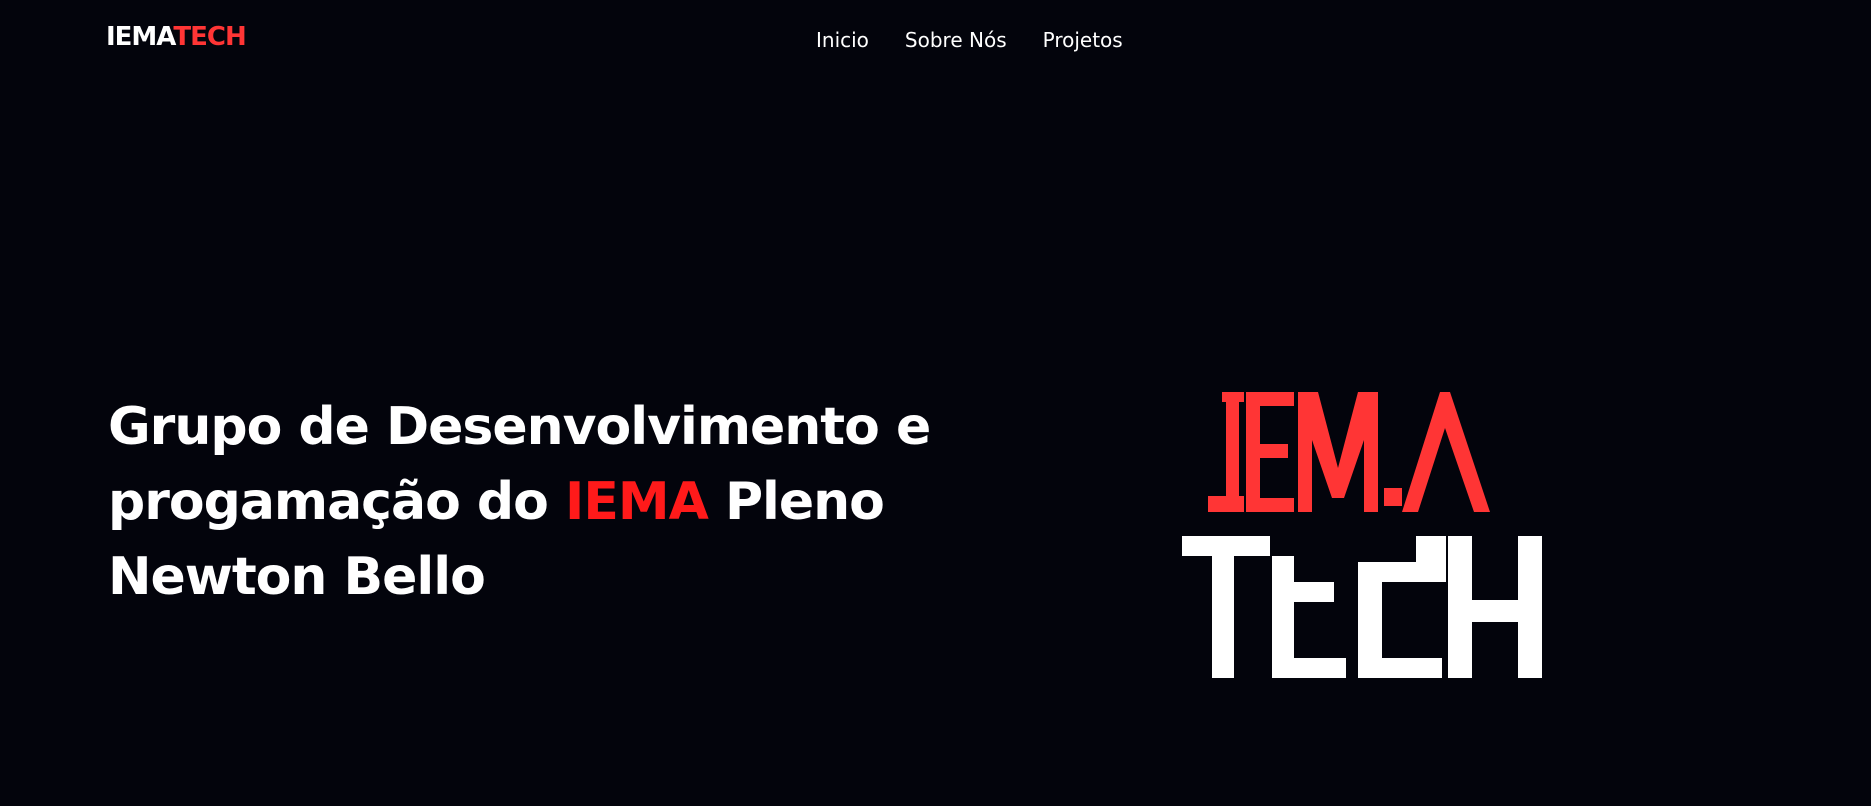 The image size is (1871, 806). I want to click on hero-title-line3: Newton Bello, so click(297, 577).